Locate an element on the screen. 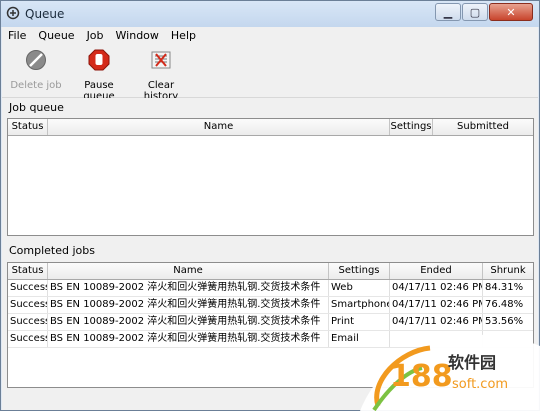  menu-help: Help is located at coordinates (183, 36).